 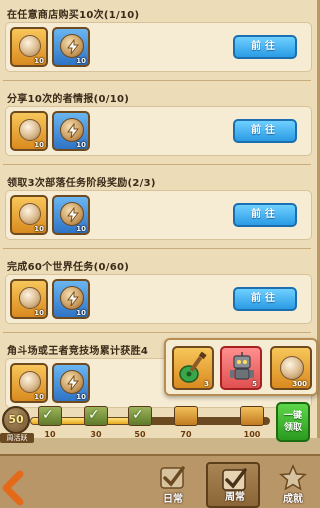 I want to click on reward-qty: 3, so click(x=206, y=384).